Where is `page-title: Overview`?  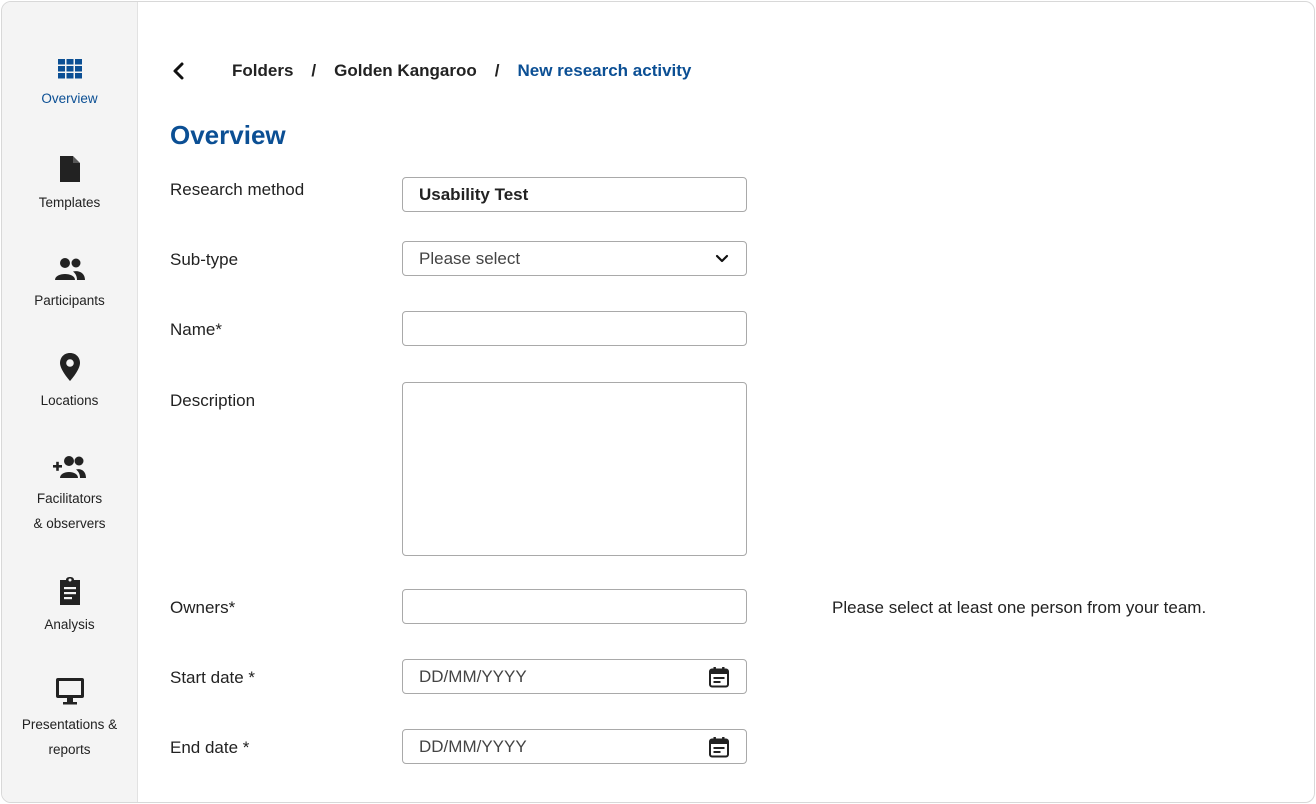 page-title: Overview is located at coordinates (228, 135).